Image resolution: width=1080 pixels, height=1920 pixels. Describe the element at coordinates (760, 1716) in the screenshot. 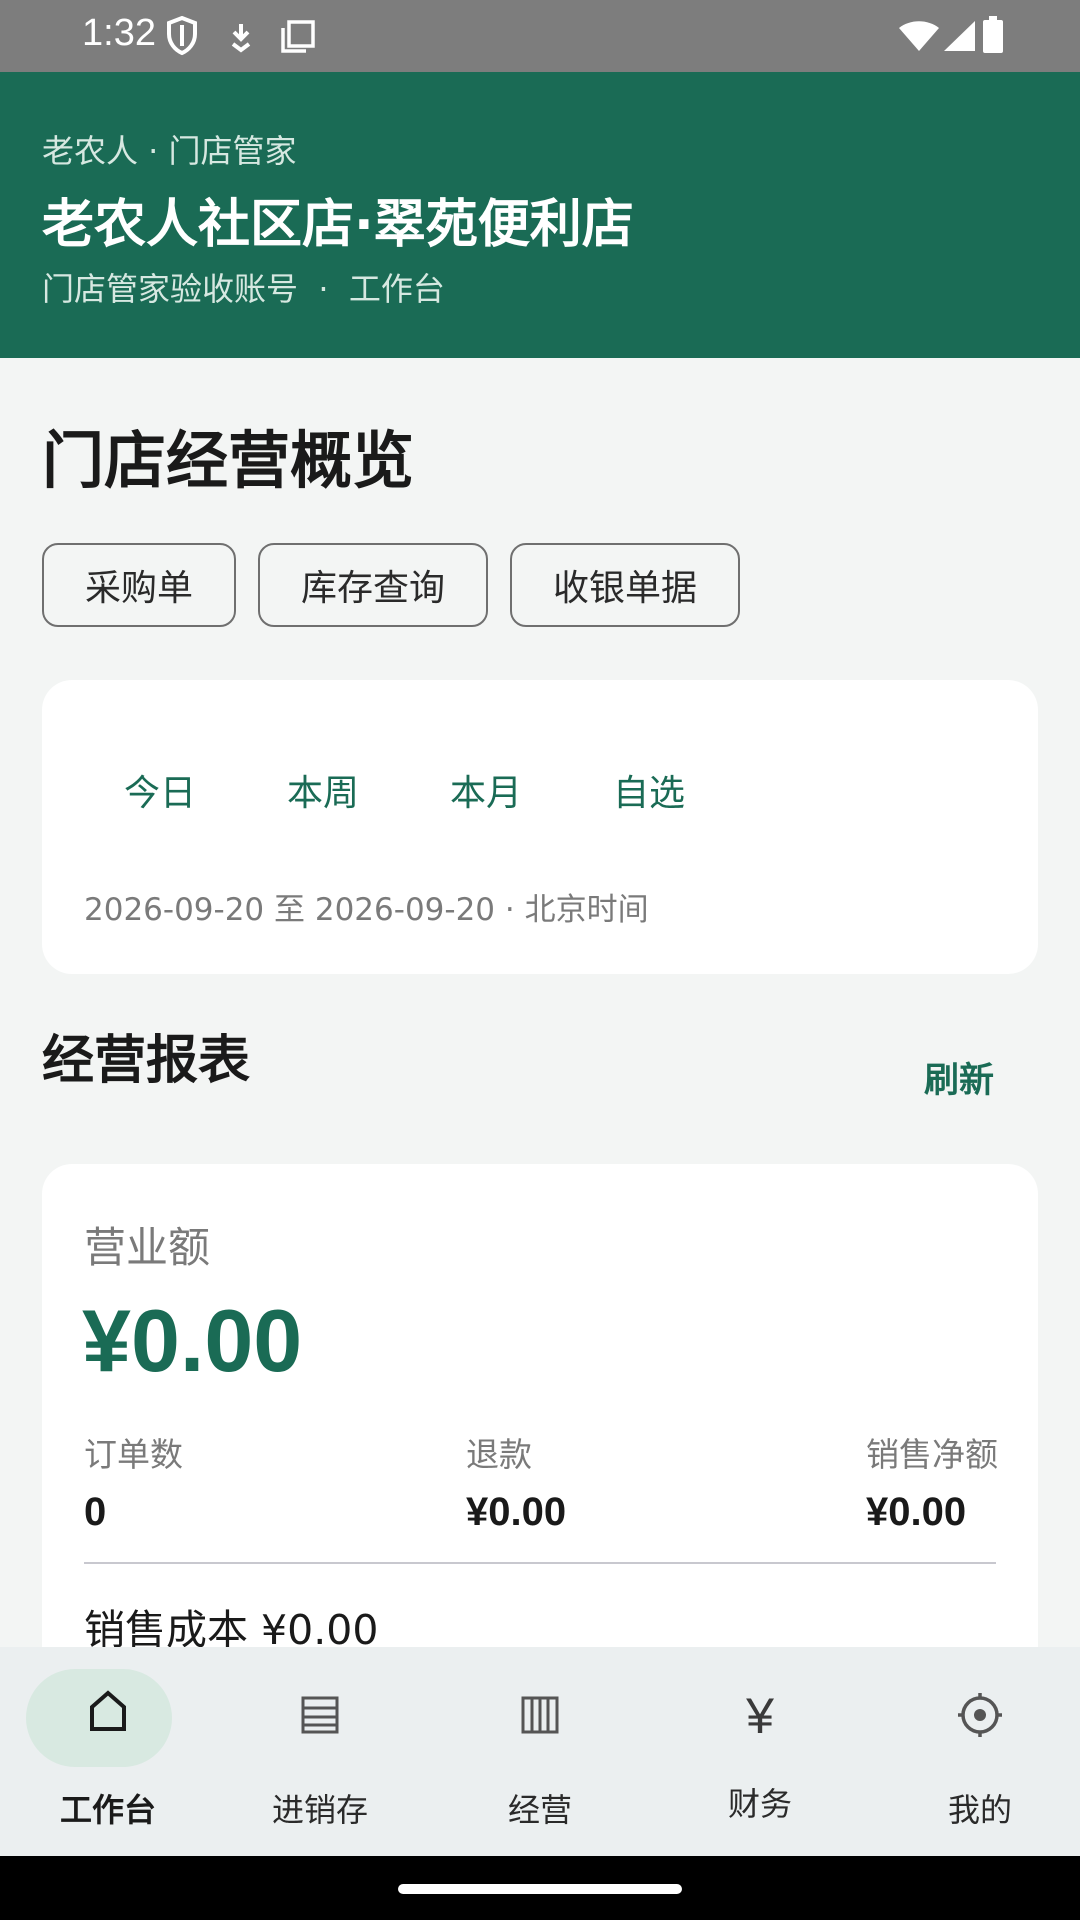

I see `yen-icon: ¥` at that location.